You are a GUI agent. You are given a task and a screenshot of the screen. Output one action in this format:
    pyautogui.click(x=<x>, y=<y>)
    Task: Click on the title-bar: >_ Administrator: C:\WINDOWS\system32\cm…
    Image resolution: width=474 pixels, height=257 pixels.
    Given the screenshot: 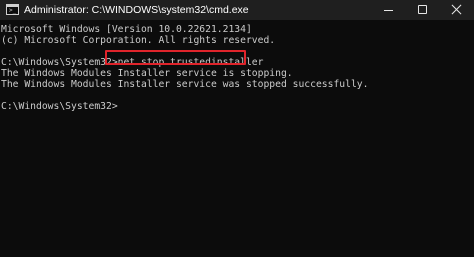 What is the action you would take?
    pyautogui.click(x=237, y=10)
    